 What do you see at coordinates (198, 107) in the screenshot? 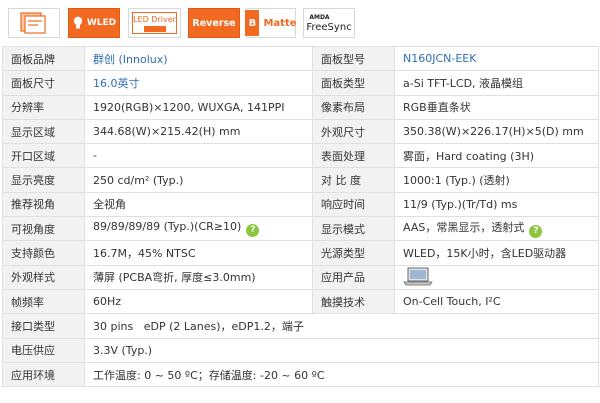
I see `spec-value: 1920(RGB)×1200, WUXGA, 141PPI` at bounding box center [198, 107].